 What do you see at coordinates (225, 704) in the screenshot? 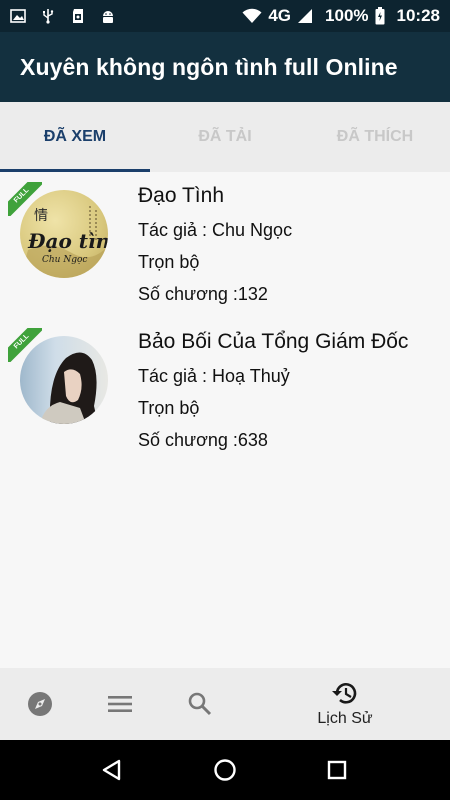
I see `bottom-nav: Lịch Sử` at bounding box center [225, 704].